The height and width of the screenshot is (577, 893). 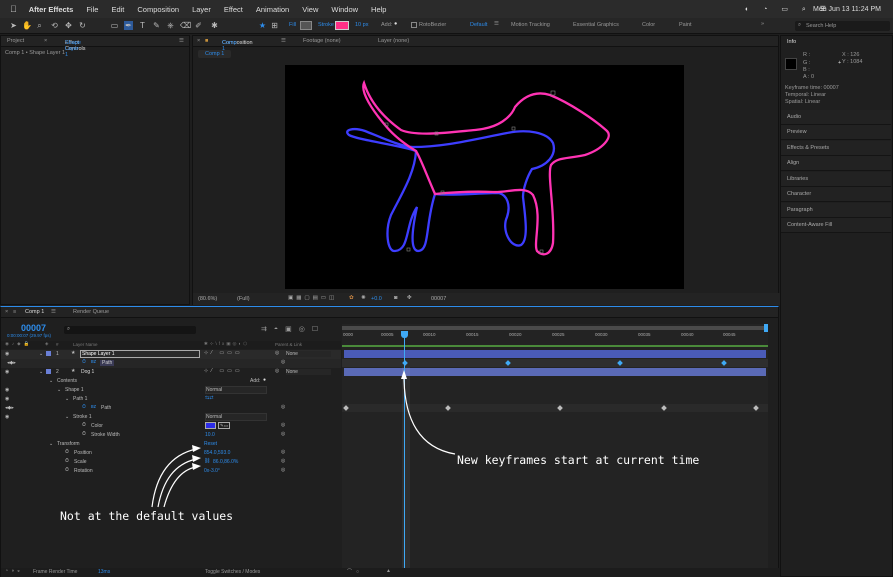 What do you see at coordinates (685, 25) in the screenshot?
I see `workspace-paint: Paint` at bounding box center [685, 25].